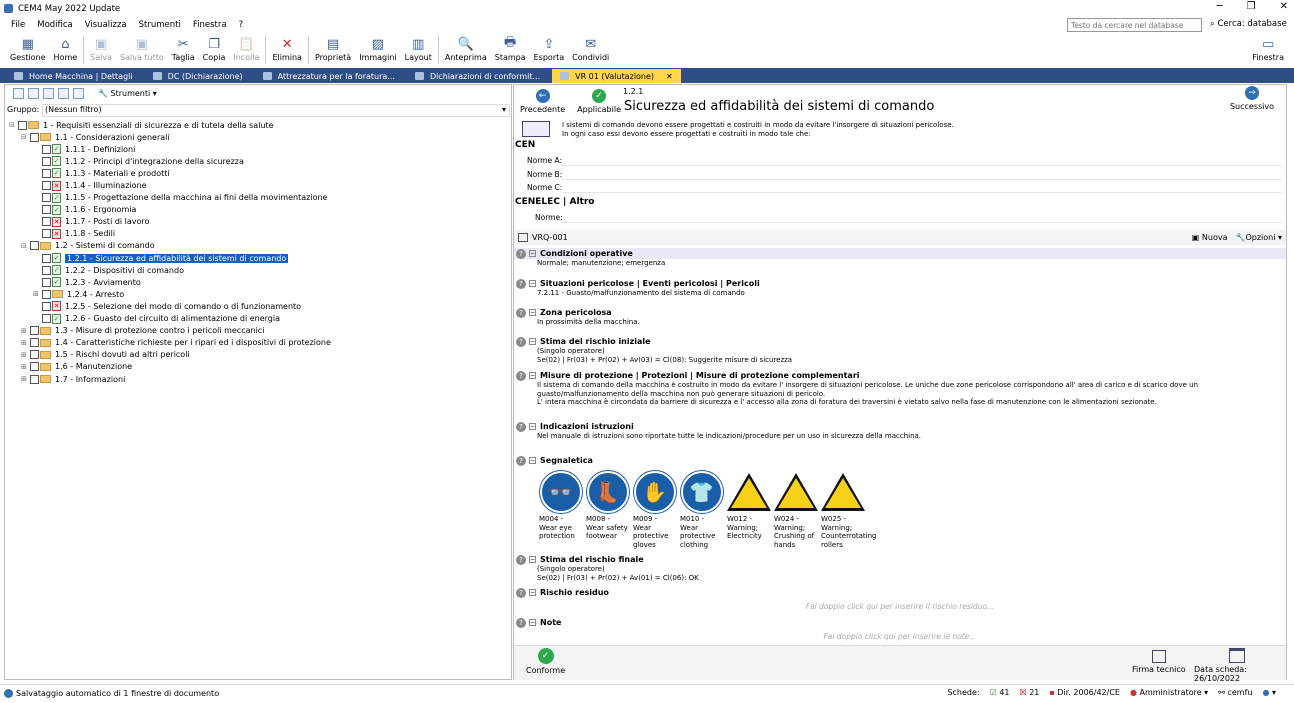 The width and height of the screenshot is (1294, 703). I want to click on menu-finestra: Finestra, so click(210, 25).